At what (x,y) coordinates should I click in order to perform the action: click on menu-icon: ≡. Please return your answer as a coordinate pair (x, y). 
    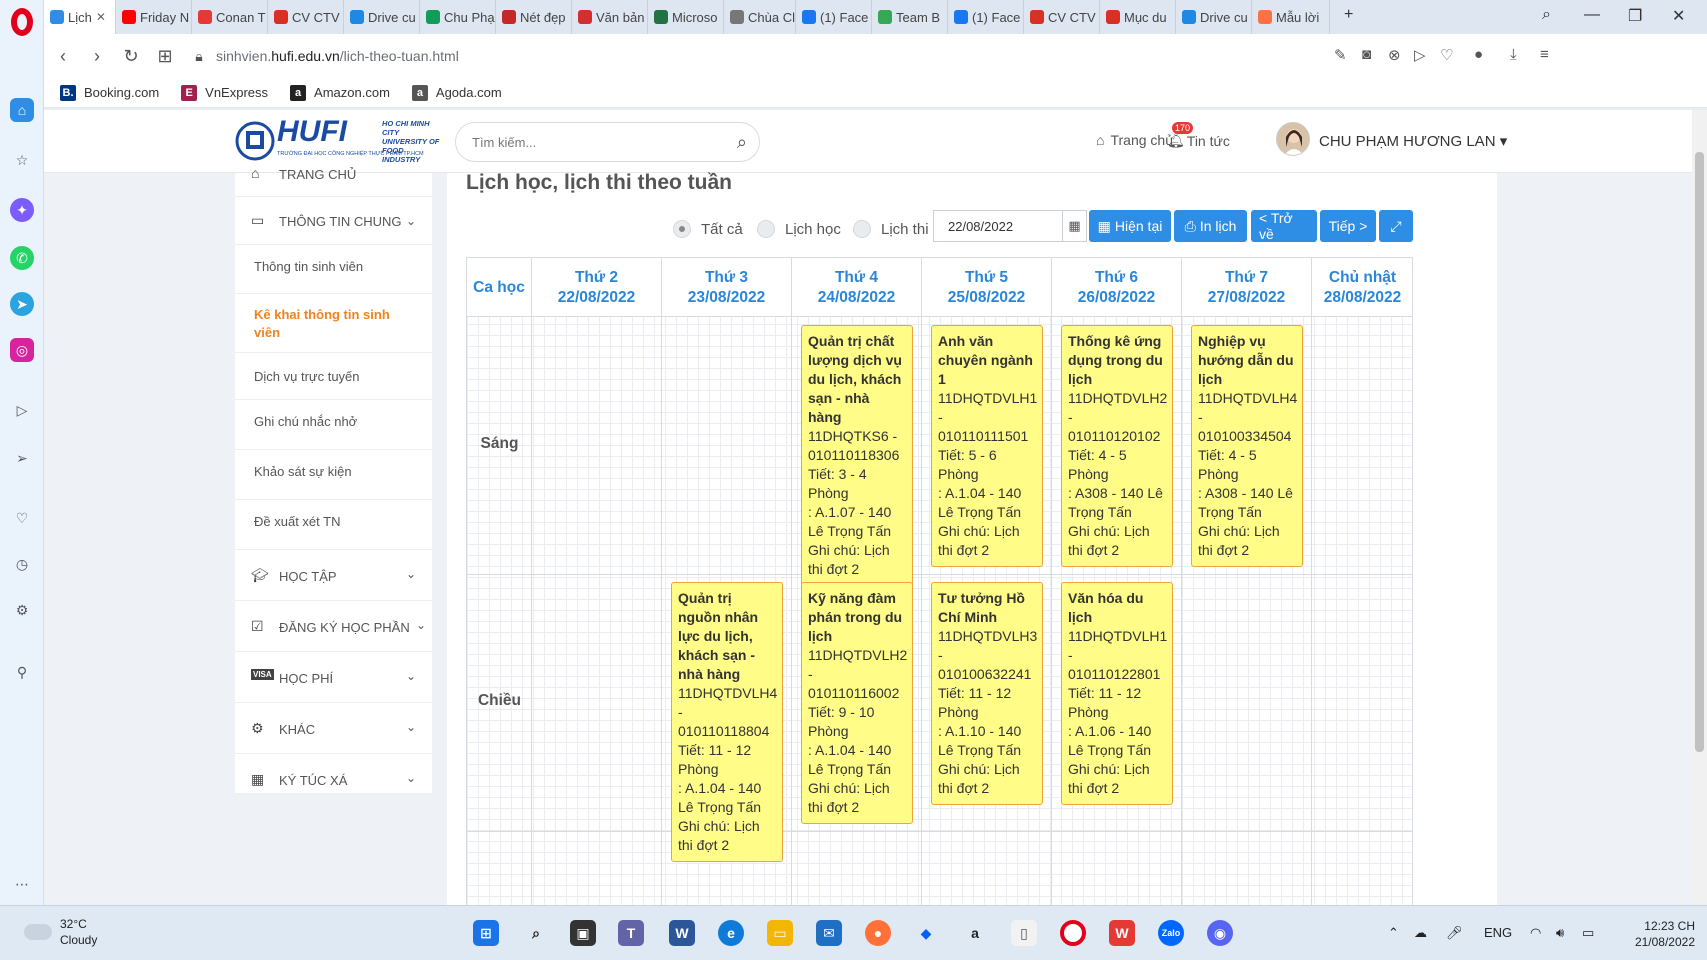
    Looking at the image, I should click on (1544, 54).